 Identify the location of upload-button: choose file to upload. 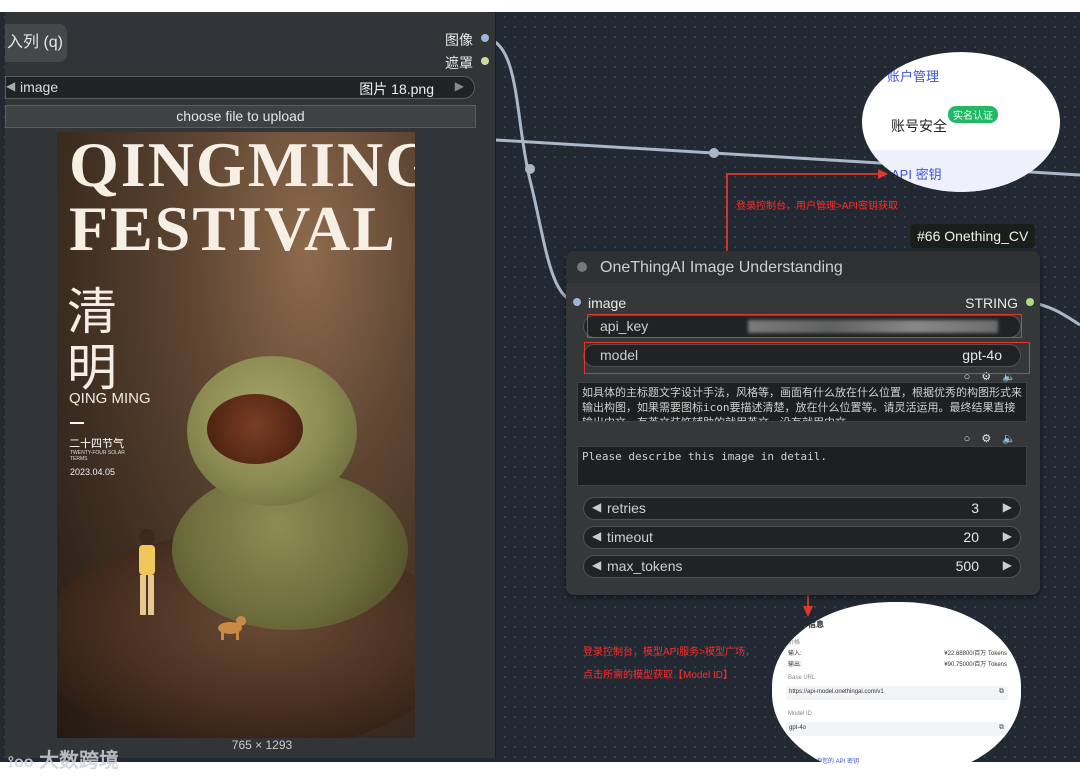
(240, 116).